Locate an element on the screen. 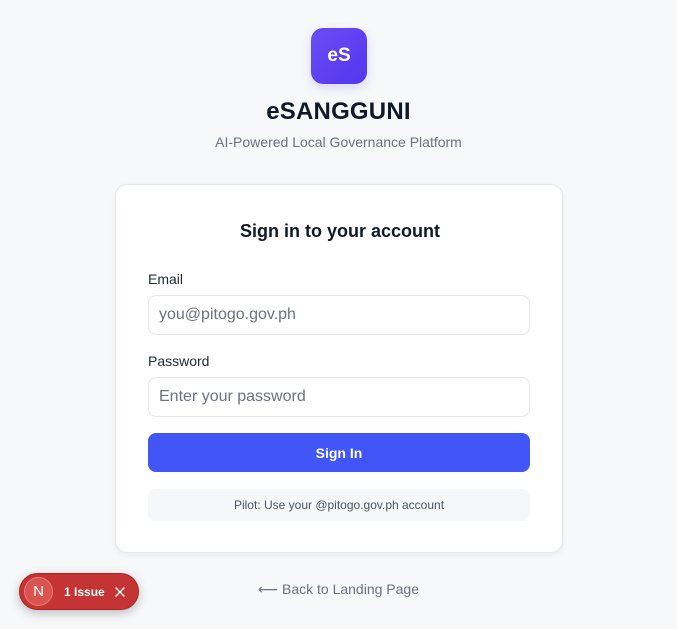 The height and width of the screenshot is (629, 677). nextjs-logo-icon: N is located at coordinates (38, 591).